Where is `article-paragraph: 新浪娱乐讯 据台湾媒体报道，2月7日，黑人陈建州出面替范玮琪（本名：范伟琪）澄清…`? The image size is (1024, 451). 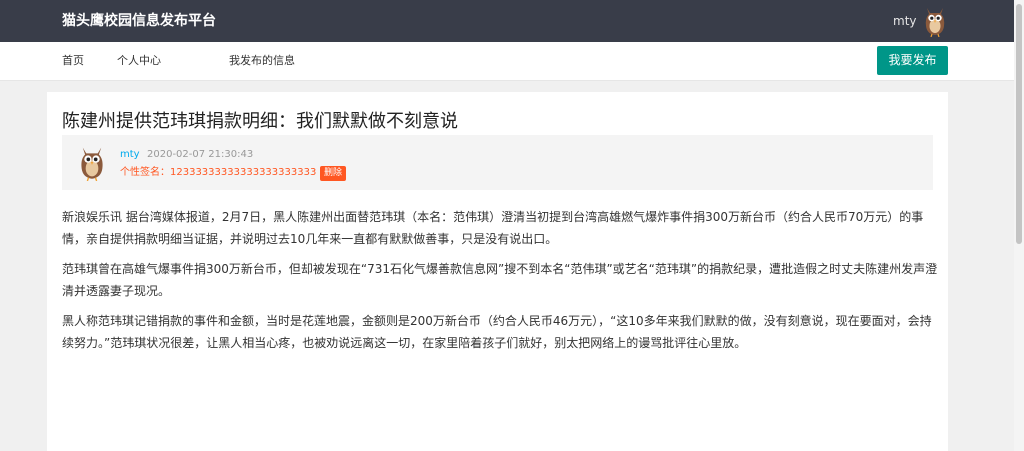 article-paragraph: 新浪娱乐讯 据台湾媒体报道，2月7日，黑人陈建州出面替范玮琪（本名：范伟琪）澄清… is located at coordinates (493, 228).